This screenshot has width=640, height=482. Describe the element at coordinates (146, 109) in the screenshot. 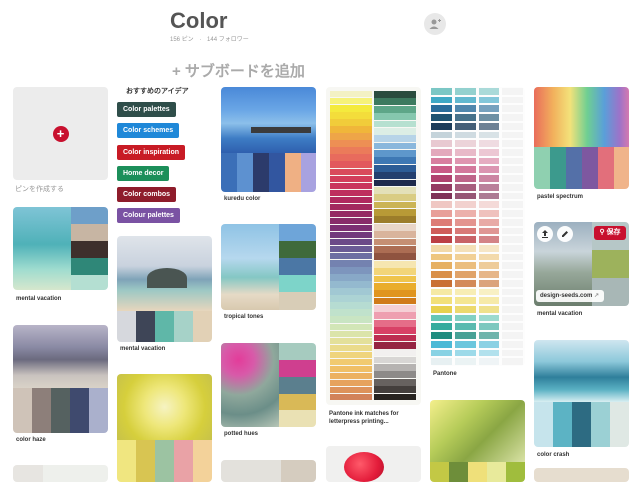

I see `idea-color-palettes: Color palettes` at that location.